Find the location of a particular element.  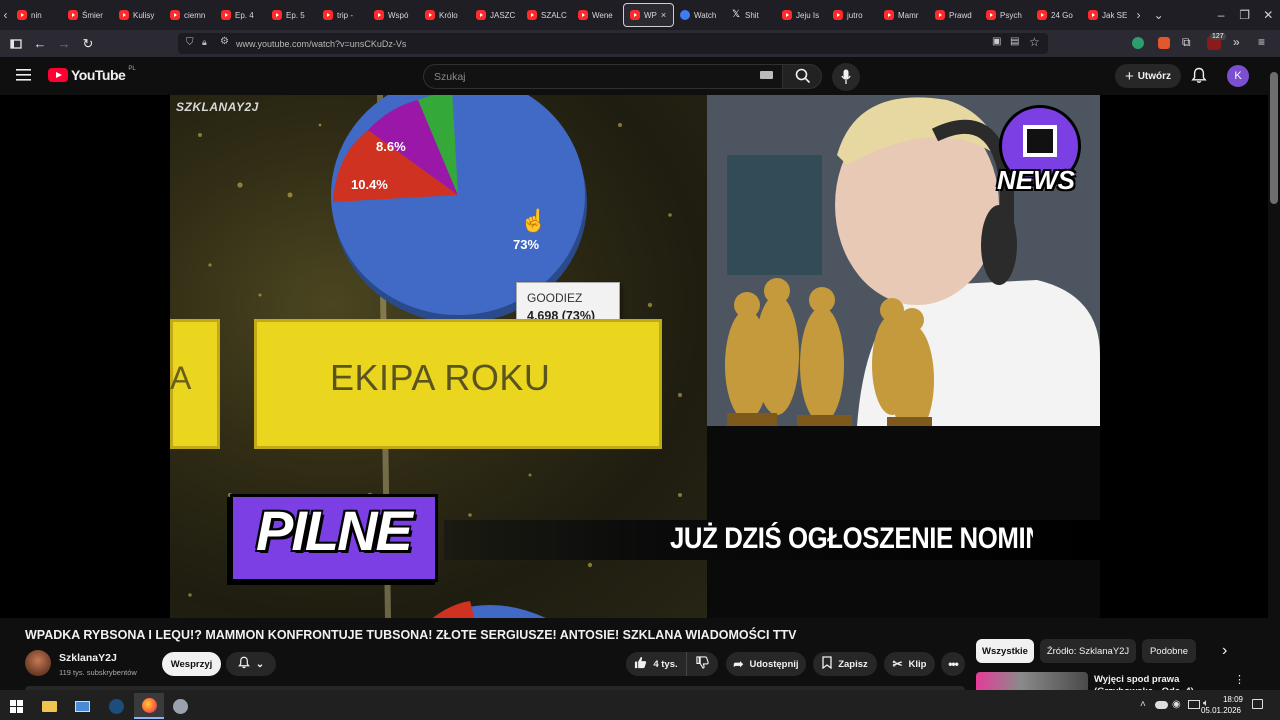

browser-tab: 𝕏 Shit is located at coordinates (750, 15).